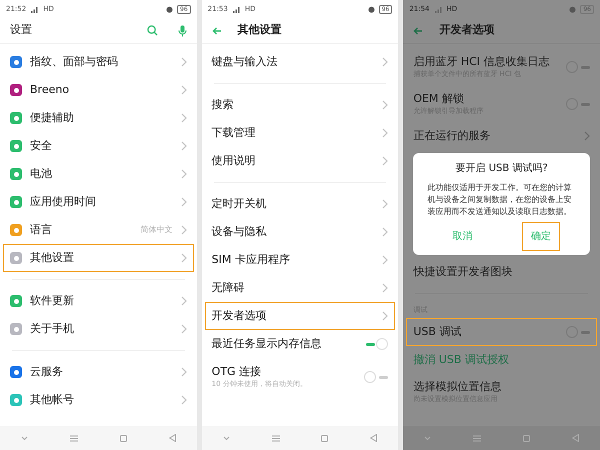 This screenshot has height=450, width=600. Describe the element at coordinates (52, 400) in the screenshot. I see `row-label: 其他帐号` at that location.